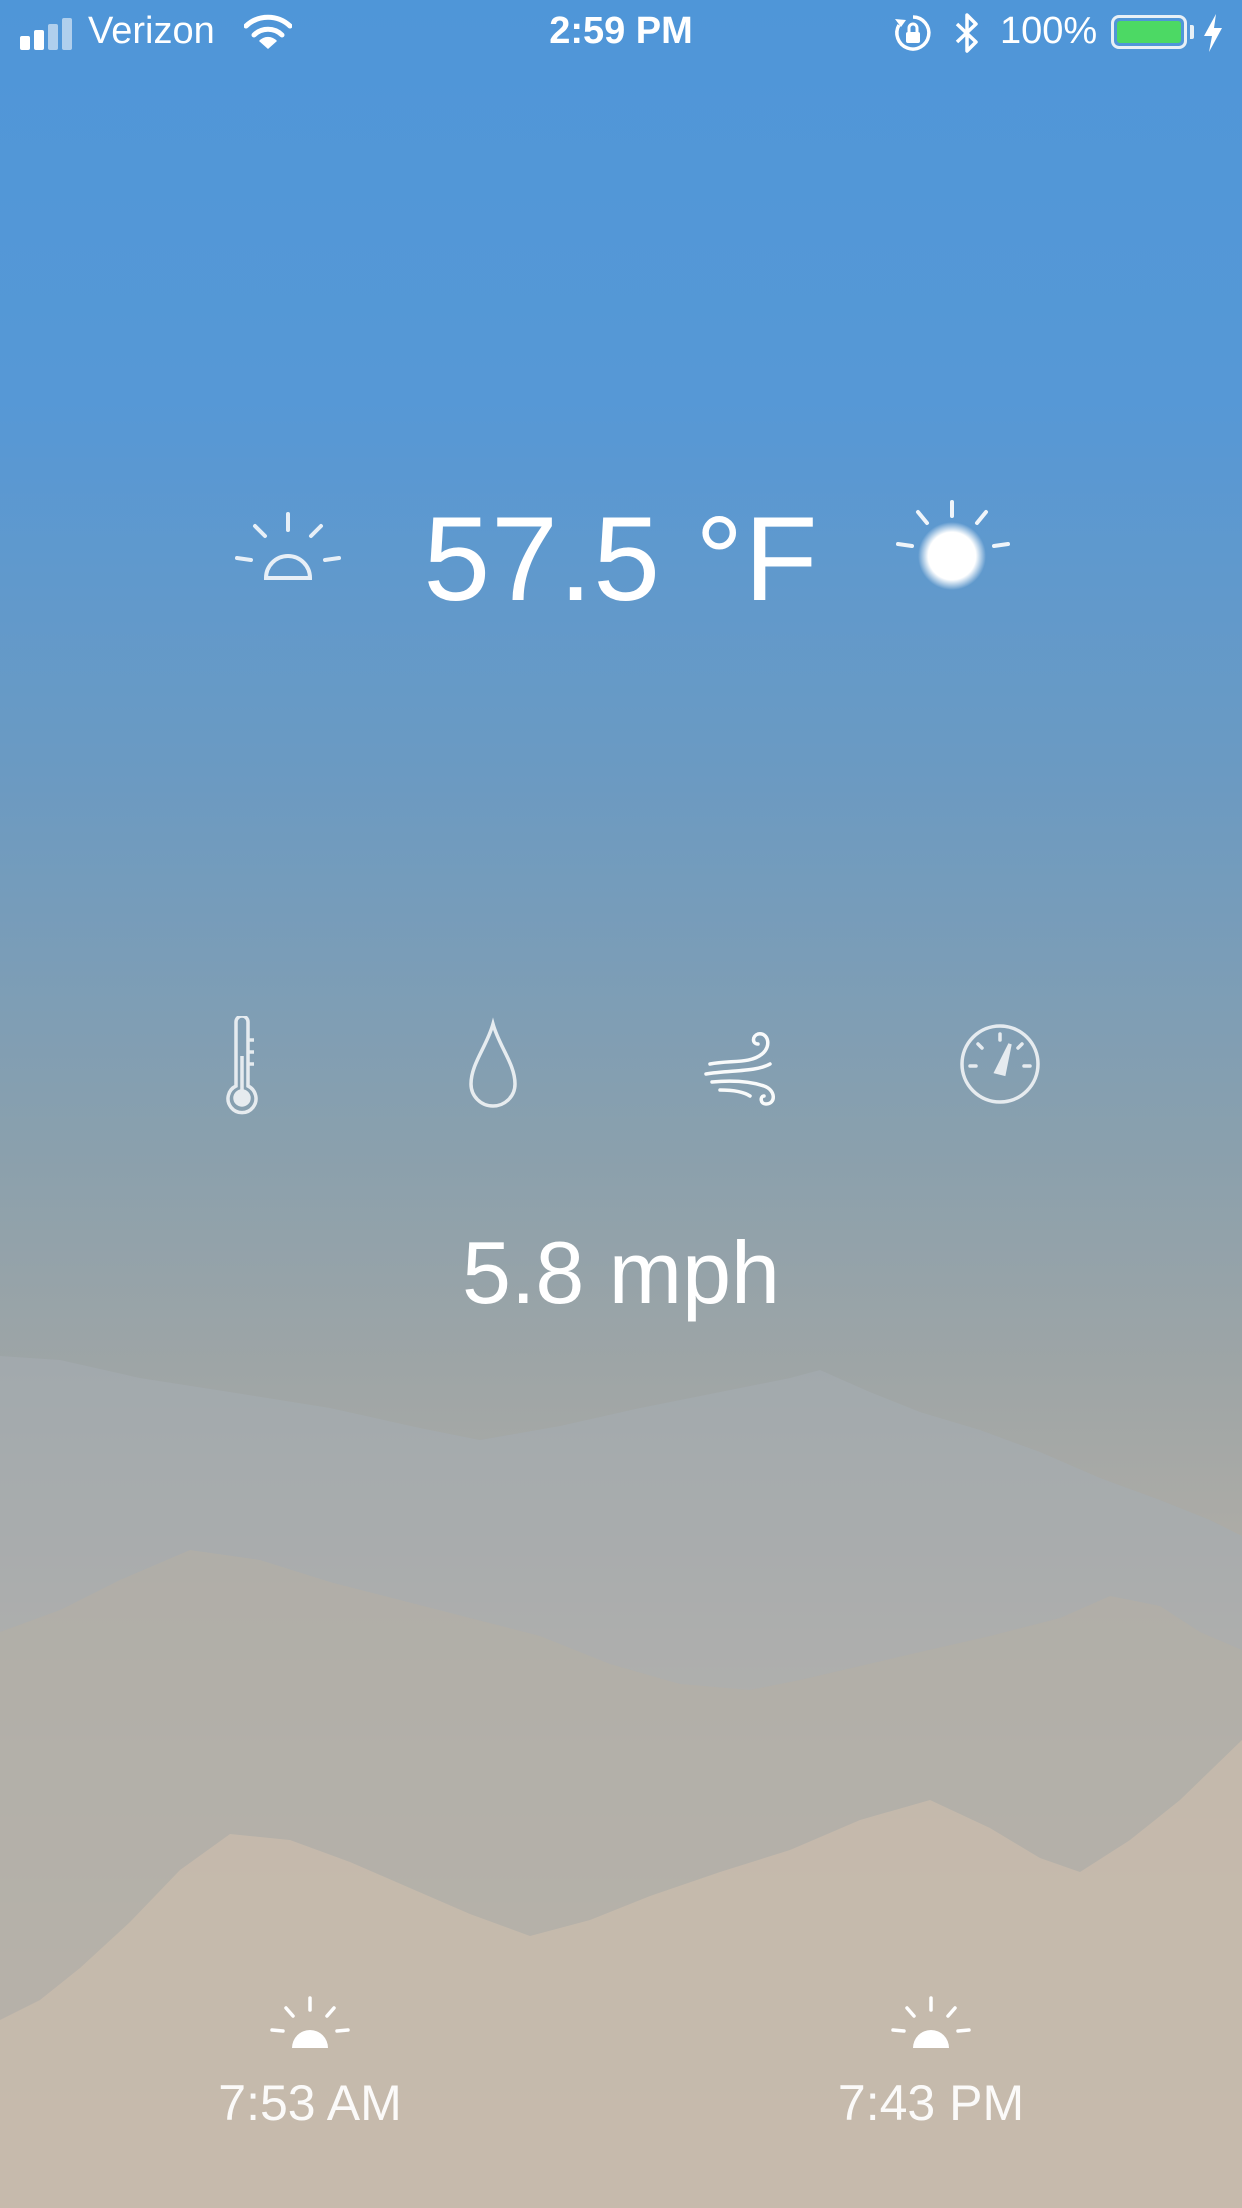 This screenshot has height=2208, width=1242. Describe the element at coordinates (621, 559) in the screenshot. I see `temperature-value: 57.5 °F` at that location.